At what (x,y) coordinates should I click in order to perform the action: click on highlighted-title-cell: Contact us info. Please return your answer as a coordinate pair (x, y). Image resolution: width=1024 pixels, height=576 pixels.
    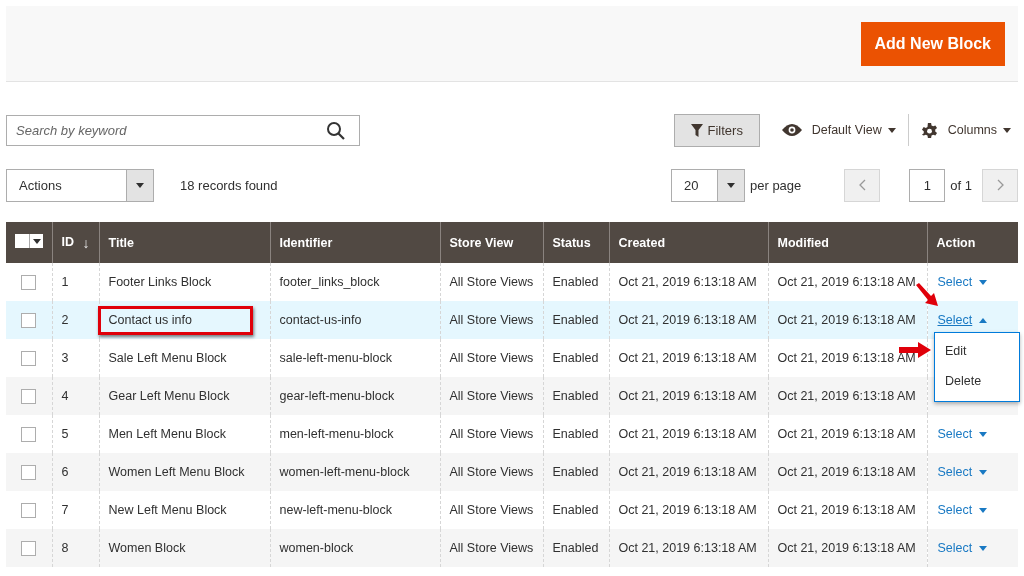
    Looking at the image, I should click on (175, 320).